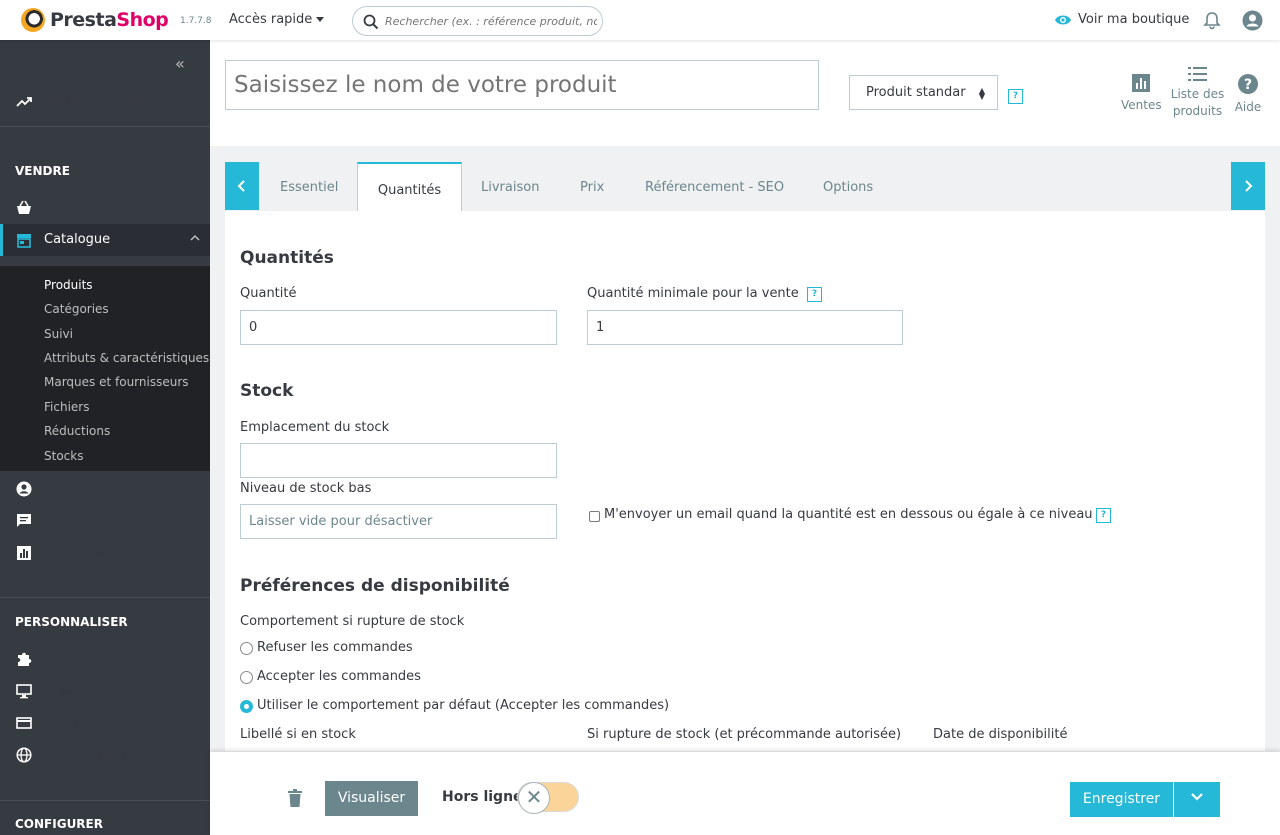 This screenshot has width=1280, height=835. What do you see at coordinates (1248, 95) in the screenshot?
I see `help-button: ? Aide` at bounding box center [1248, 95].